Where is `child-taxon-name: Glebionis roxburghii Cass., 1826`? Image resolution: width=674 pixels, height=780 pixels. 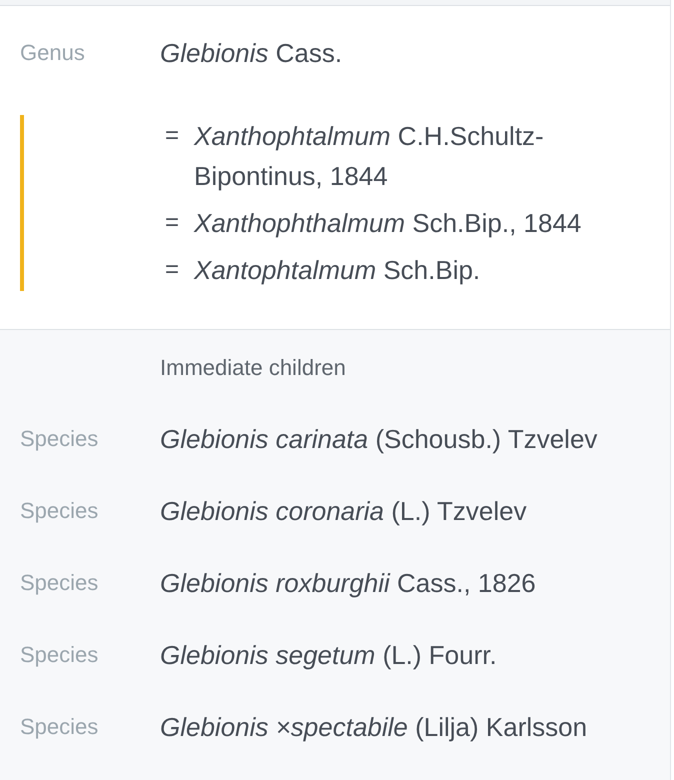 child-taxon-name: Glebionis roxburghii Cass., 1826 is located at coordinates (348, 583).